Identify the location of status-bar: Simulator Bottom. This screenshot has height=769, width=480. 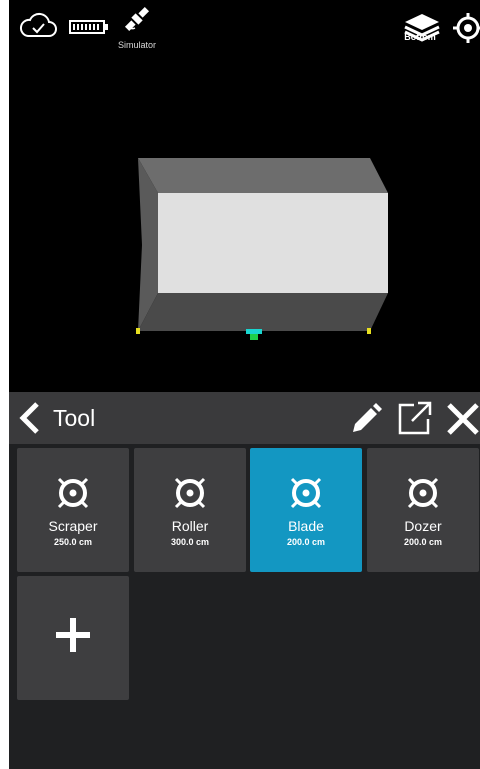
(244, 28).